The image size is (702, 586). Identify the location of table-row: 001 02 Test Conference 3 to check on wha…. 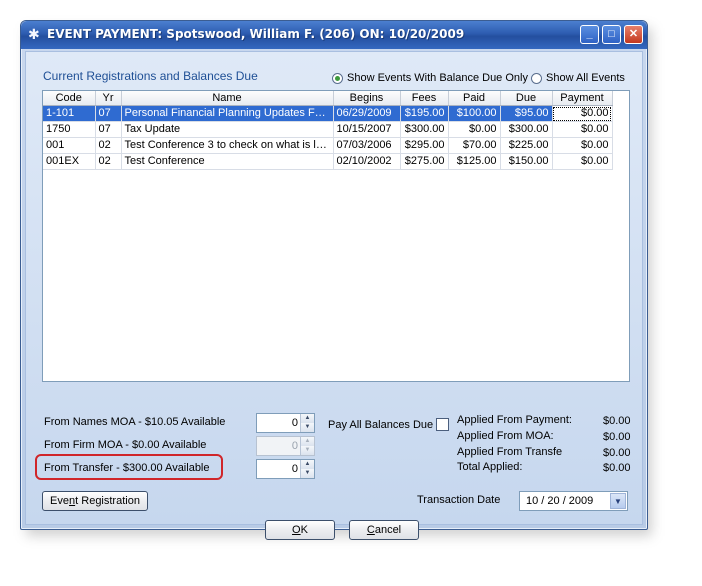
(328, 145).